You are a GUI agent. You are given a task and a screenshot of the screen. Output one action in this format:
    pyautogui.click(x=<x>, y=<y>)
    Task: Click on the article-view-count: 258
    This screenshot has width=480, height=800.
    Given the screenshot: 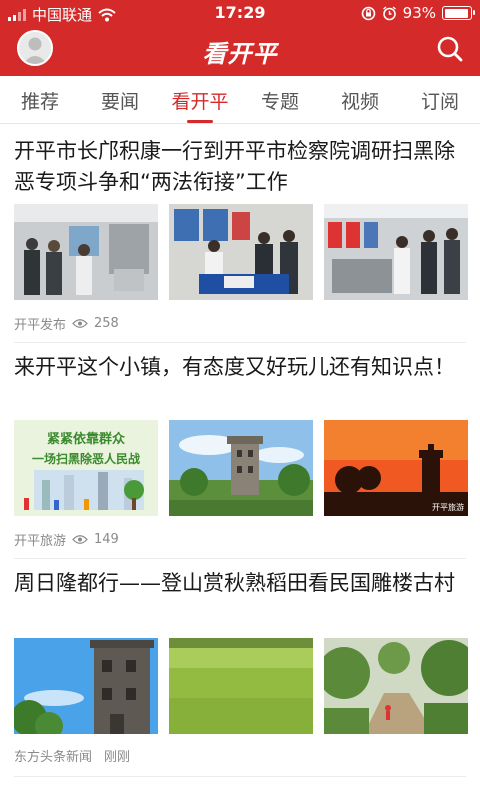 What is the action you would take?
    pyautogui.click(x=106, y=323)
    